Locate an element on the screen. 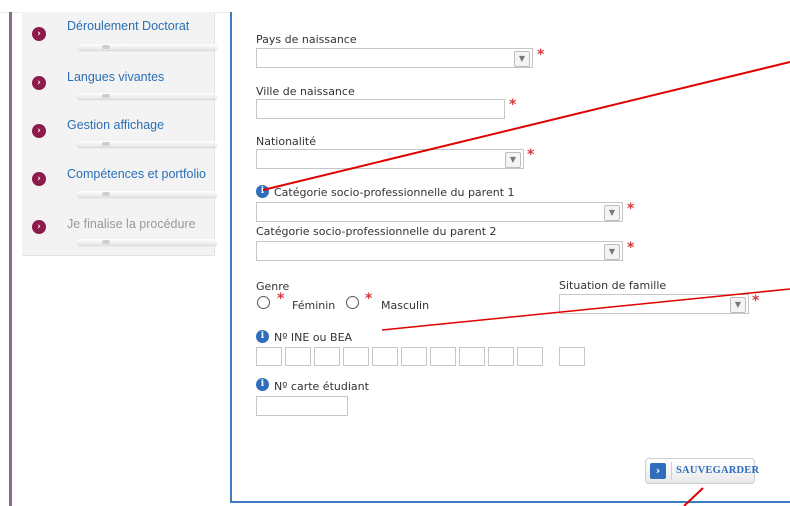 This screenshot has width=790, height=506. sidebar-item-gestion-affichage: › Gestion affichage is located at coordinates (119, 132).